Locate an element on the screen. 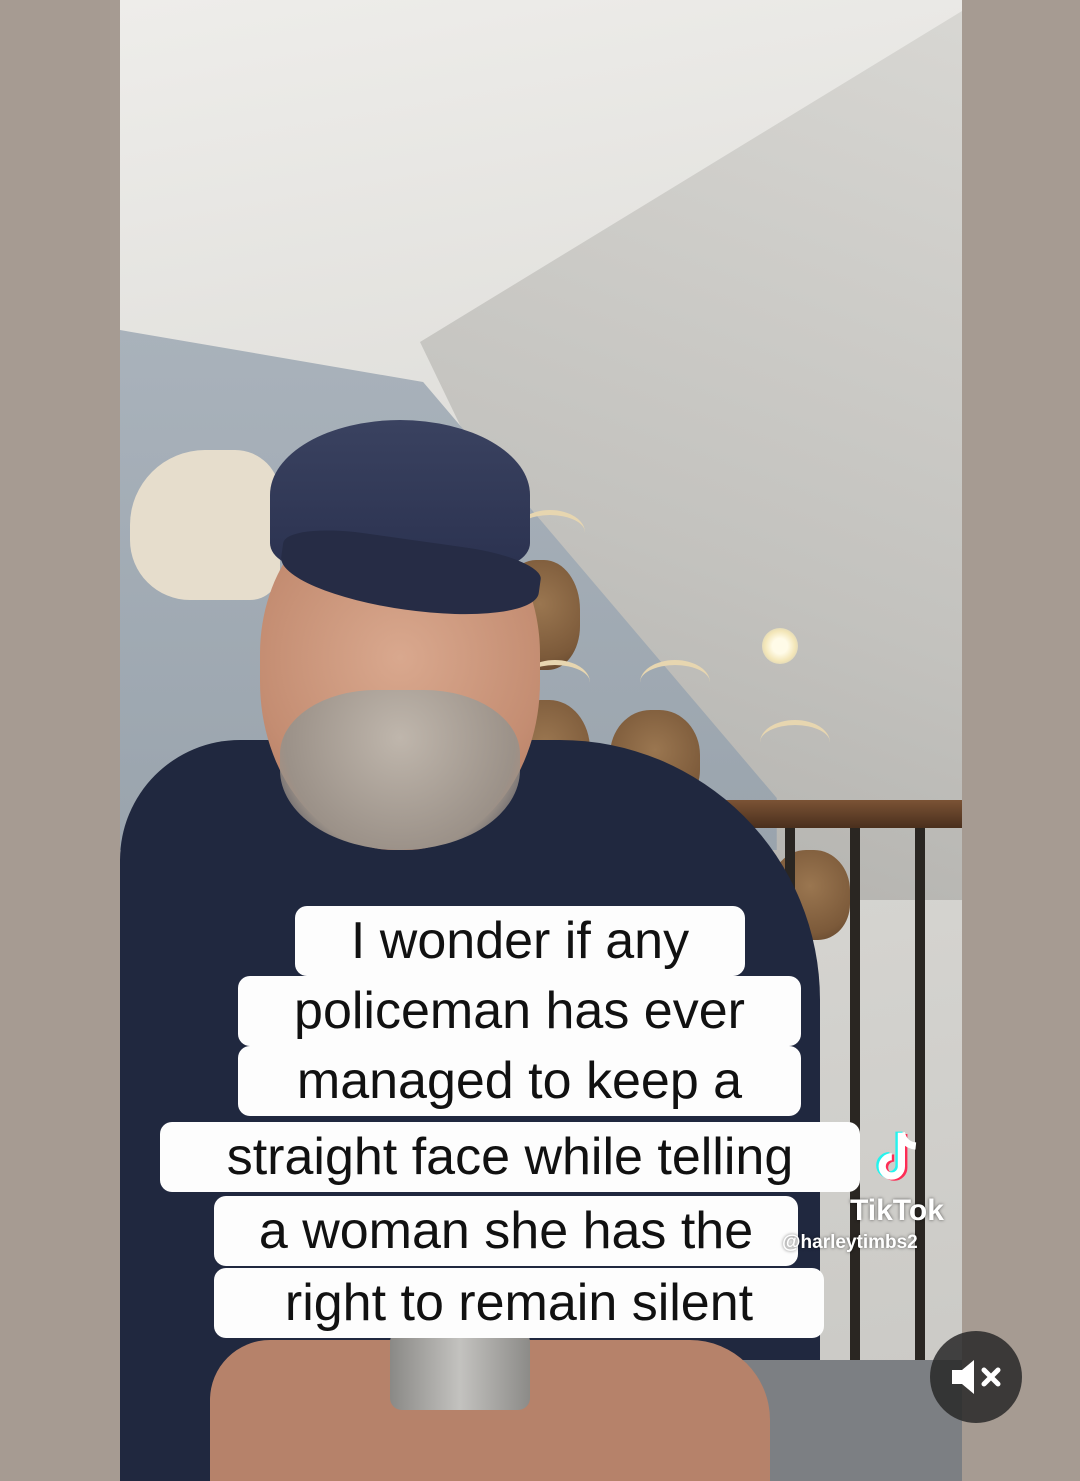 The height and width of the screenshot is (1481, 1080). tiktok-wordmark: TikTok is located at coordinates (897, 1210).